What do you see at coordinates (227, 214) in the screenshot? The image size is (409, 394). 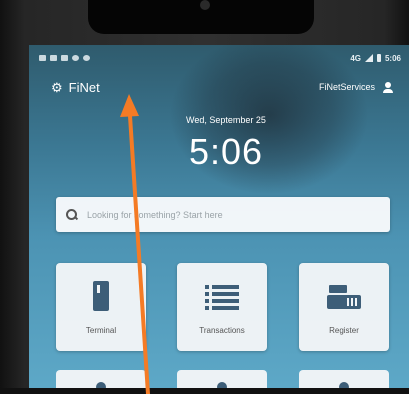 I see `search-input` at bounding box center [227, 214].